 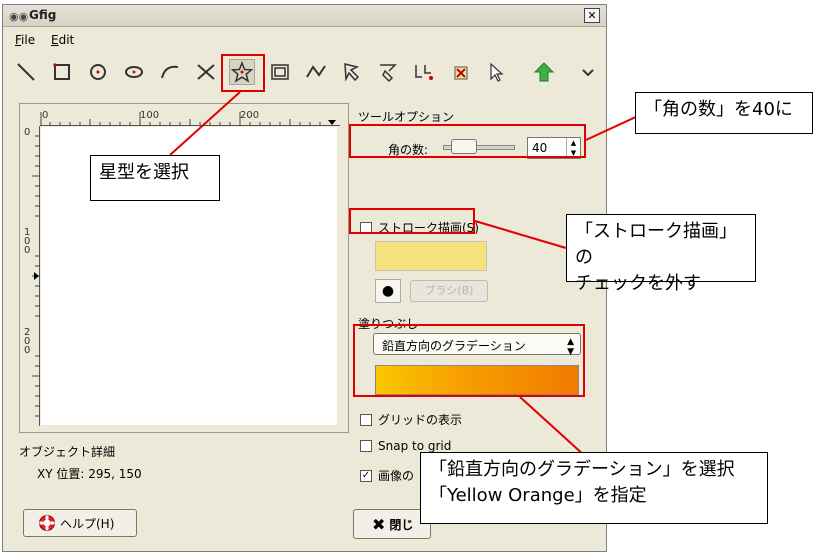 I want to click on bezier-tool-button, so click(x=316, y=72).